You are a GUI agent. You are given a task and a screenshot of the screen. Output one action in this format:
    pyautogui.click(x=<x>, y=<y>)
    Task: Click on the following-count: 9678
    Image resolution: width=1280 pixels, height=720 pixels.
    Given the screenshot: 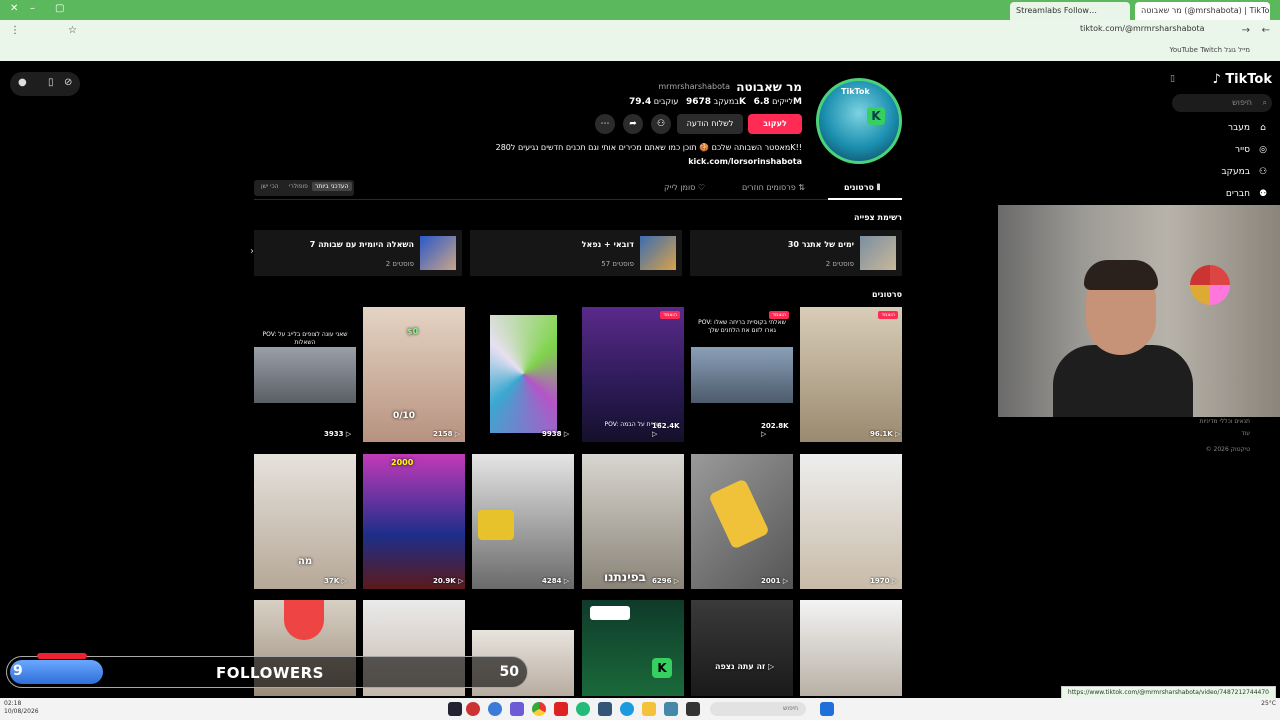 What is the action you would take?
    pyautogui.click(x=698, y=102)
    